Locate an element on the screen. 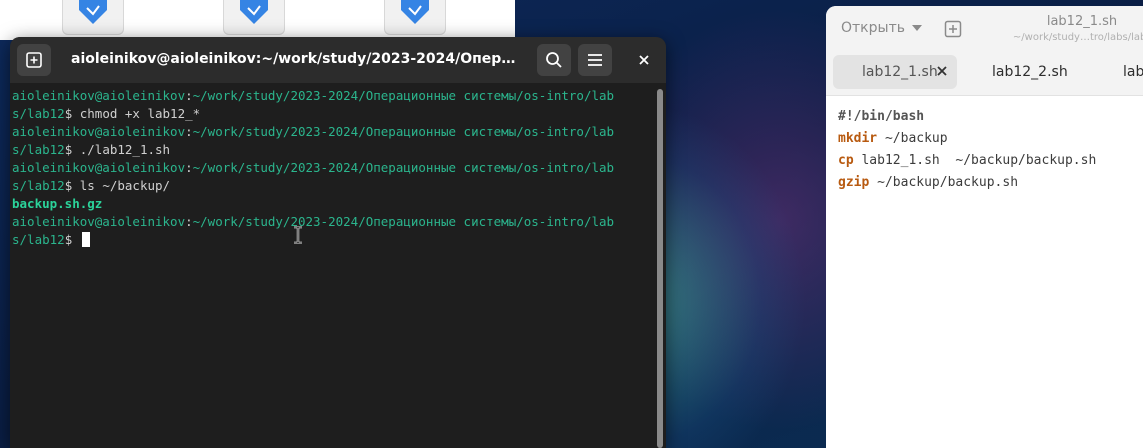  code-keyword: gzip is located at coordinates (854, 182).